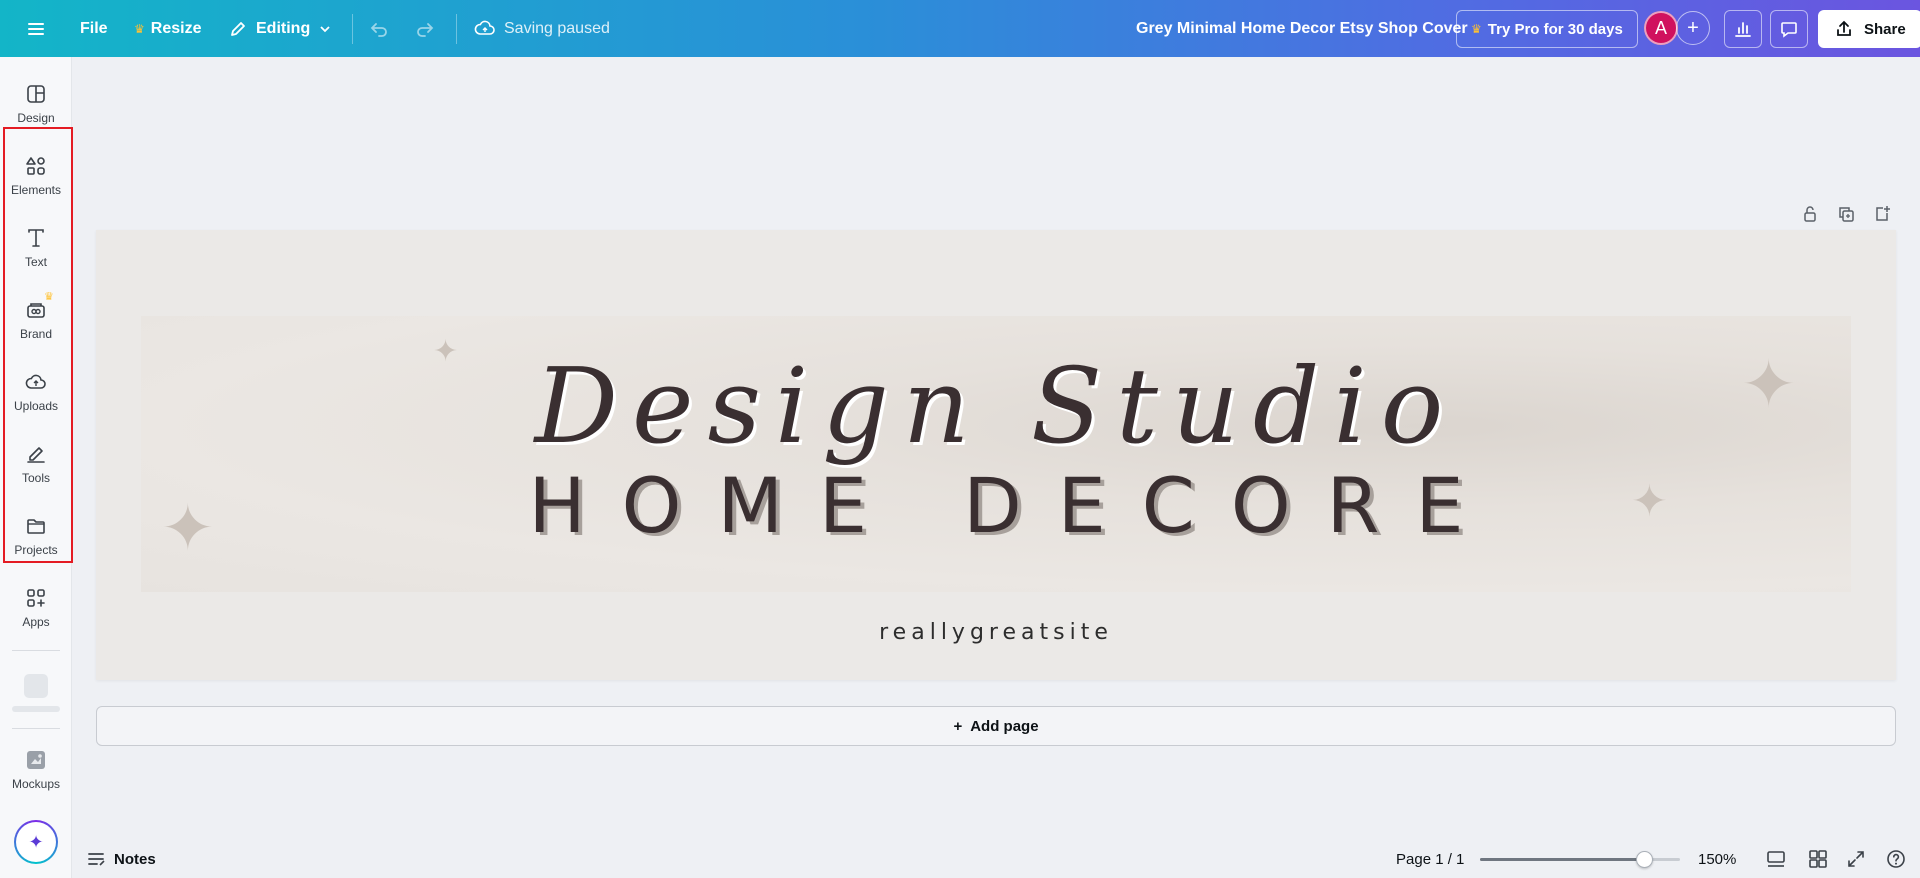 The width and height of the screenshot is (1920, 878). I want to click on subtitle-text: HOME DECORE, so click(996, 506).